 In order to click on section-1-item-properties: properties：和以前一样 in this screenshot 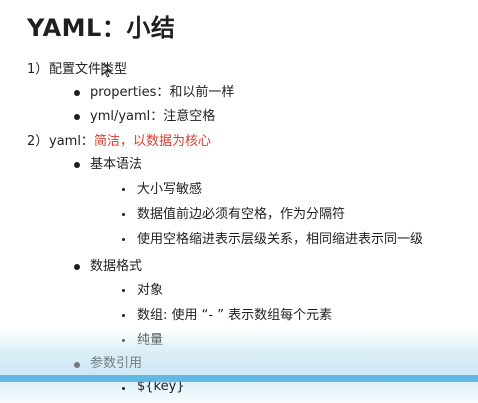, I will do `click(162, 92)`.